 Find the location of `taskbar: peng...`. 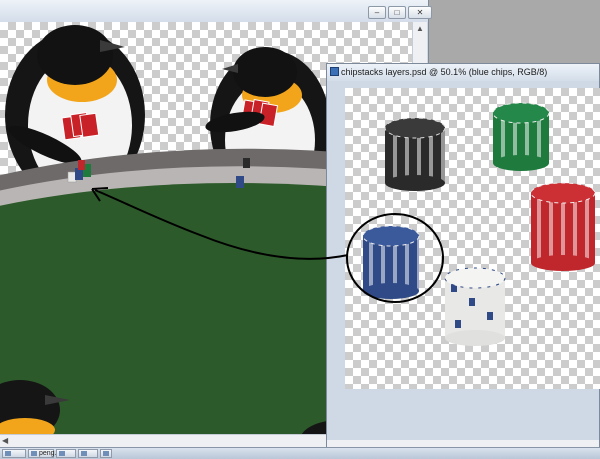

taskbar: peng... is located at coordinates (300, 453).